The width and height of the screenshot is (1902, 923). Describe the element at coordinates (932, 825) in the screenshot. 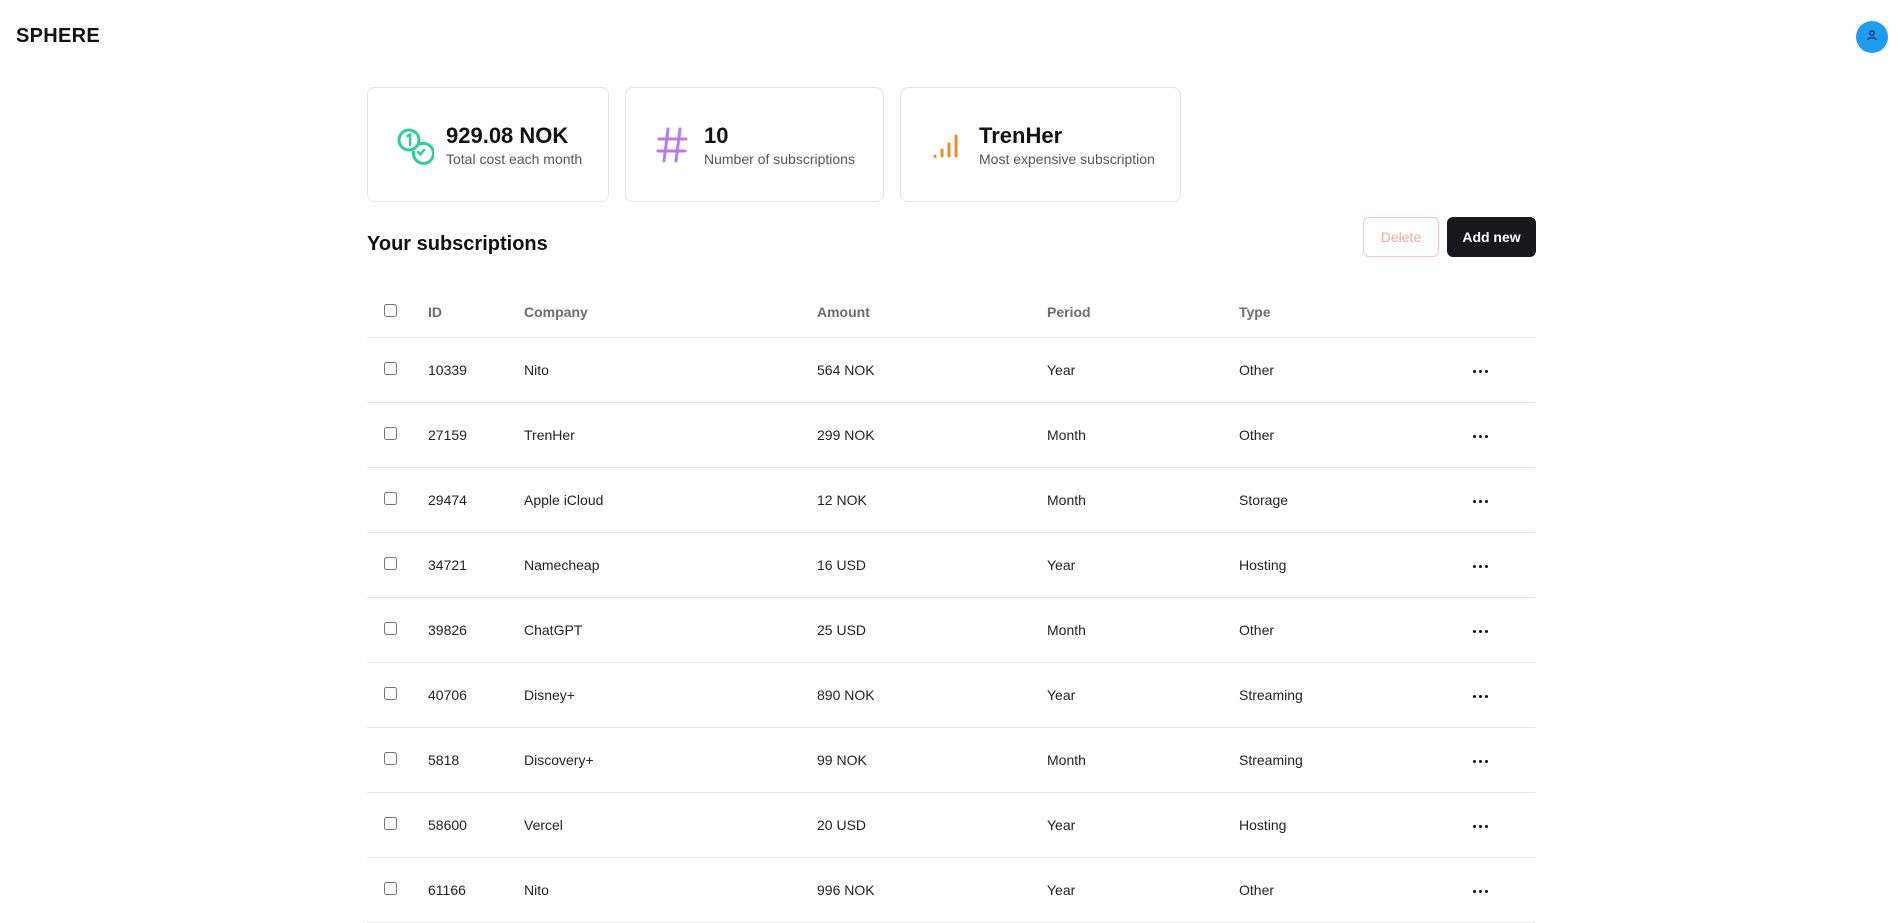

I see `cell-amount: 20 USD` at that location.